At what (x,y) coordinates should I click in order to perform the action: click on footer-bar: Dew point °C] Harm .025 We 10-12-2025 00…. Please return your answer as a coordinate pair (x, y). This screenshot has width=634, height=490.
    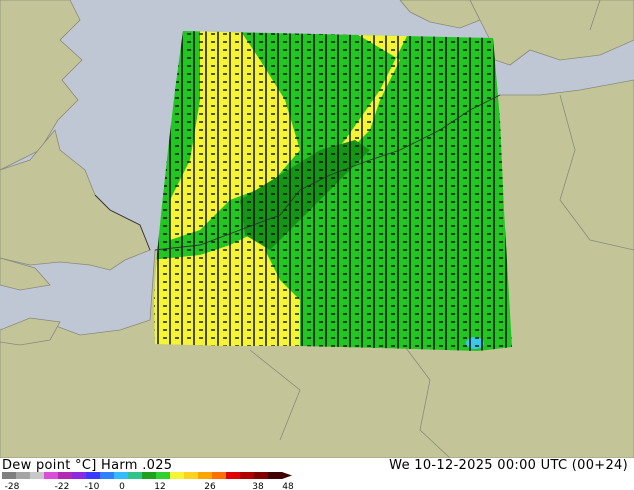
    Looking at the image, I should click on (317, 474).